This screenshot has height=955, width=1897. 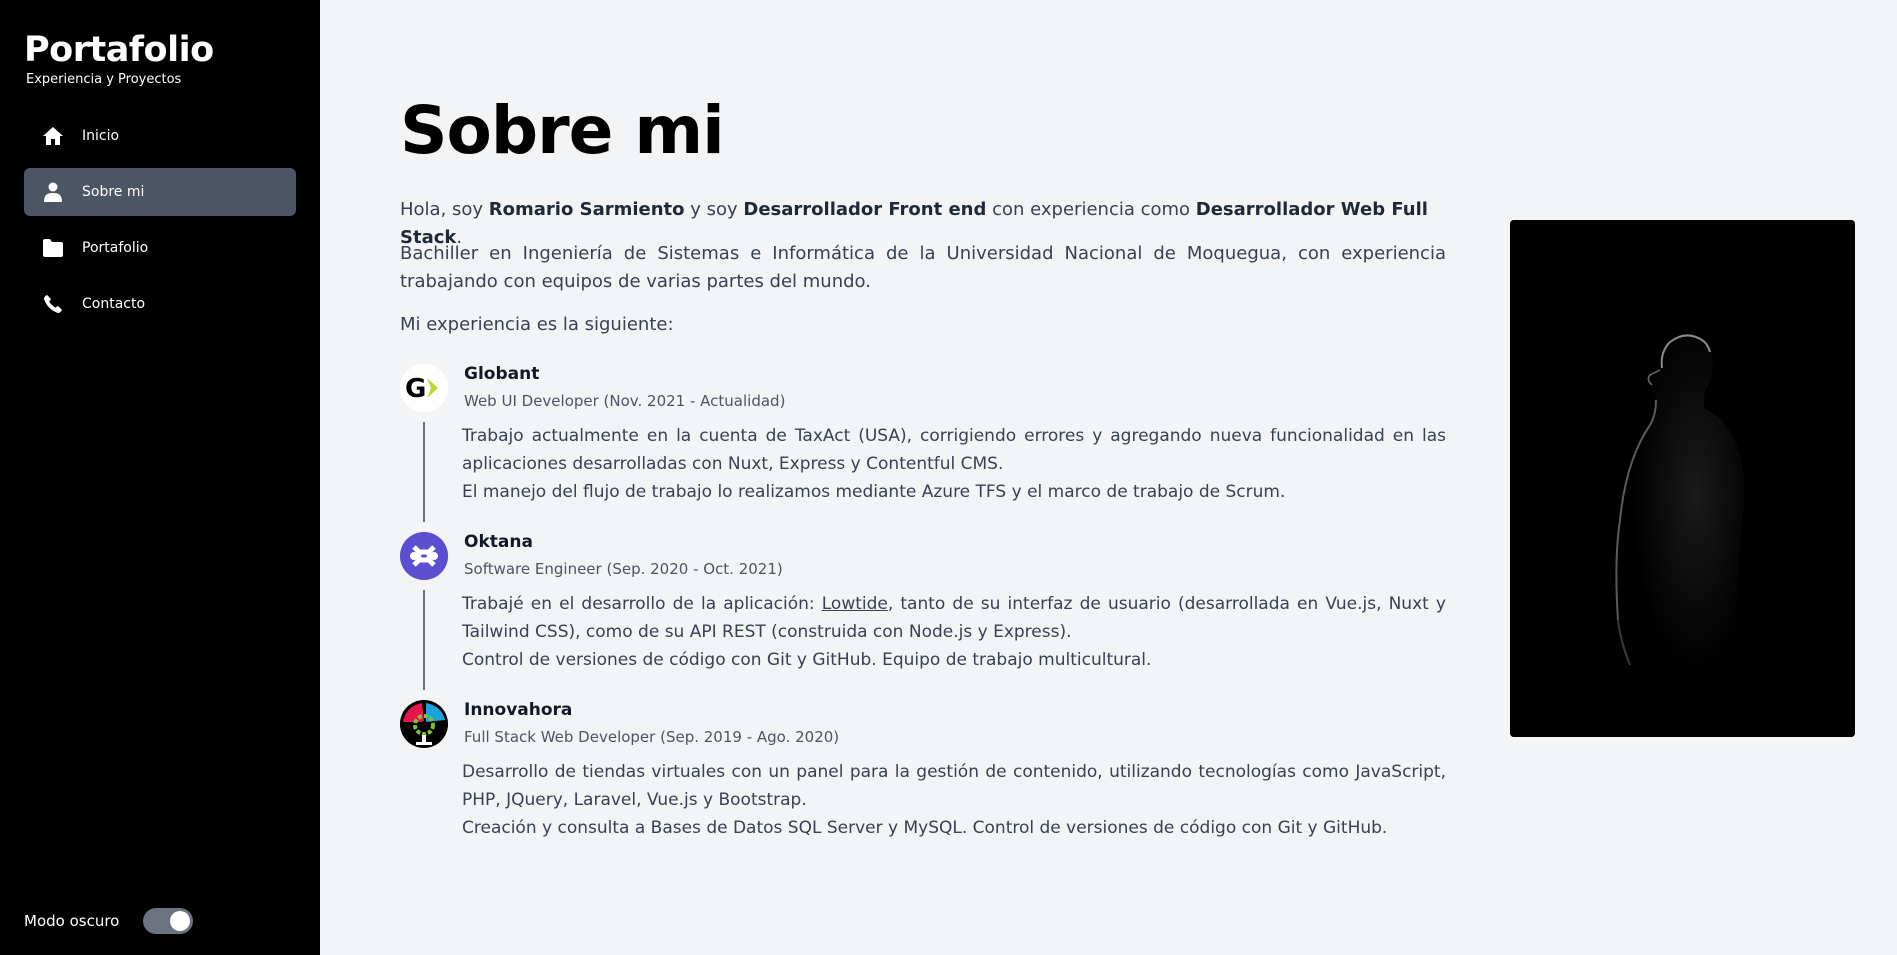 What do you see at coordinates (1091, 209) in the screenshot?
I see `intro-text: con experiencia como` at bounding box center [1091, 209].